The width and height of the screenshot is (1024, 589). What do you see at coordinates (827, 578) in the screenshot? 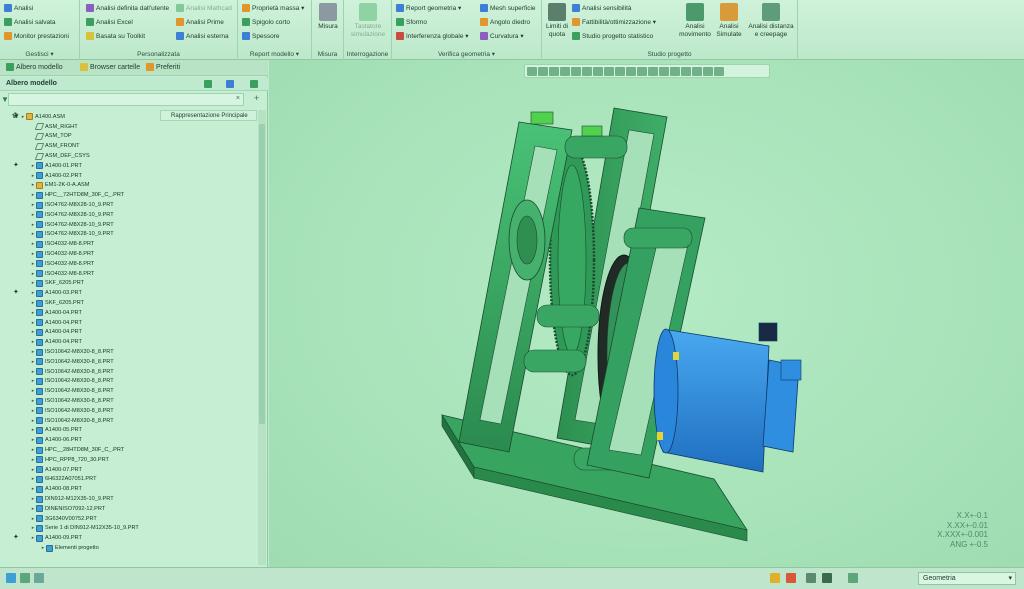
I see `binoculars-icon` at bounding box center [827, 578].